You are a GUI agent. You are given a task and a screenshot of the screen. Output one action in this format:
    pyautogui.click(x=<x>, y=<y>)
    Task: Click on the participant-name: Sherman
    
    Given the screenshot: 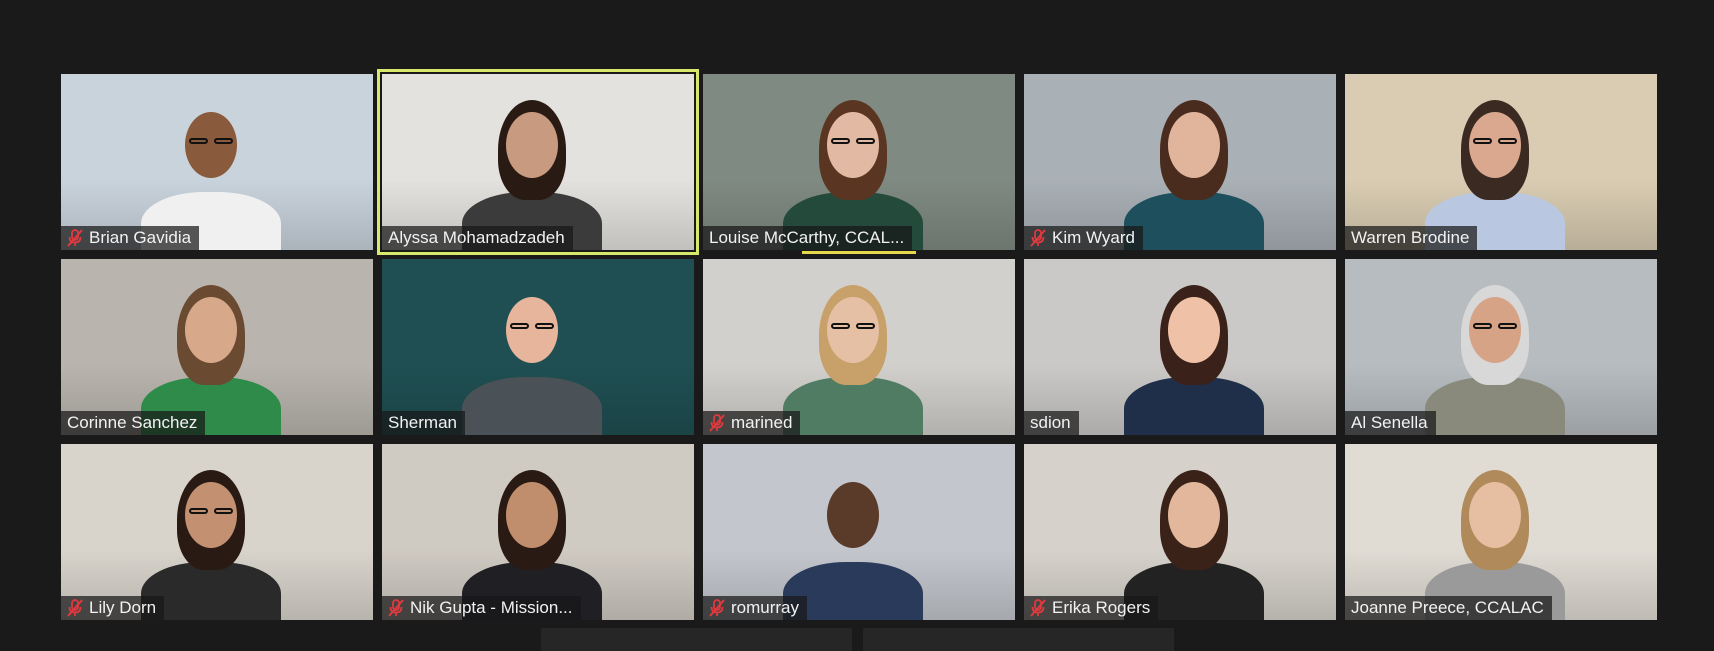 What is the action you would take?
    pyautogui.click(x=422, y=422)
    